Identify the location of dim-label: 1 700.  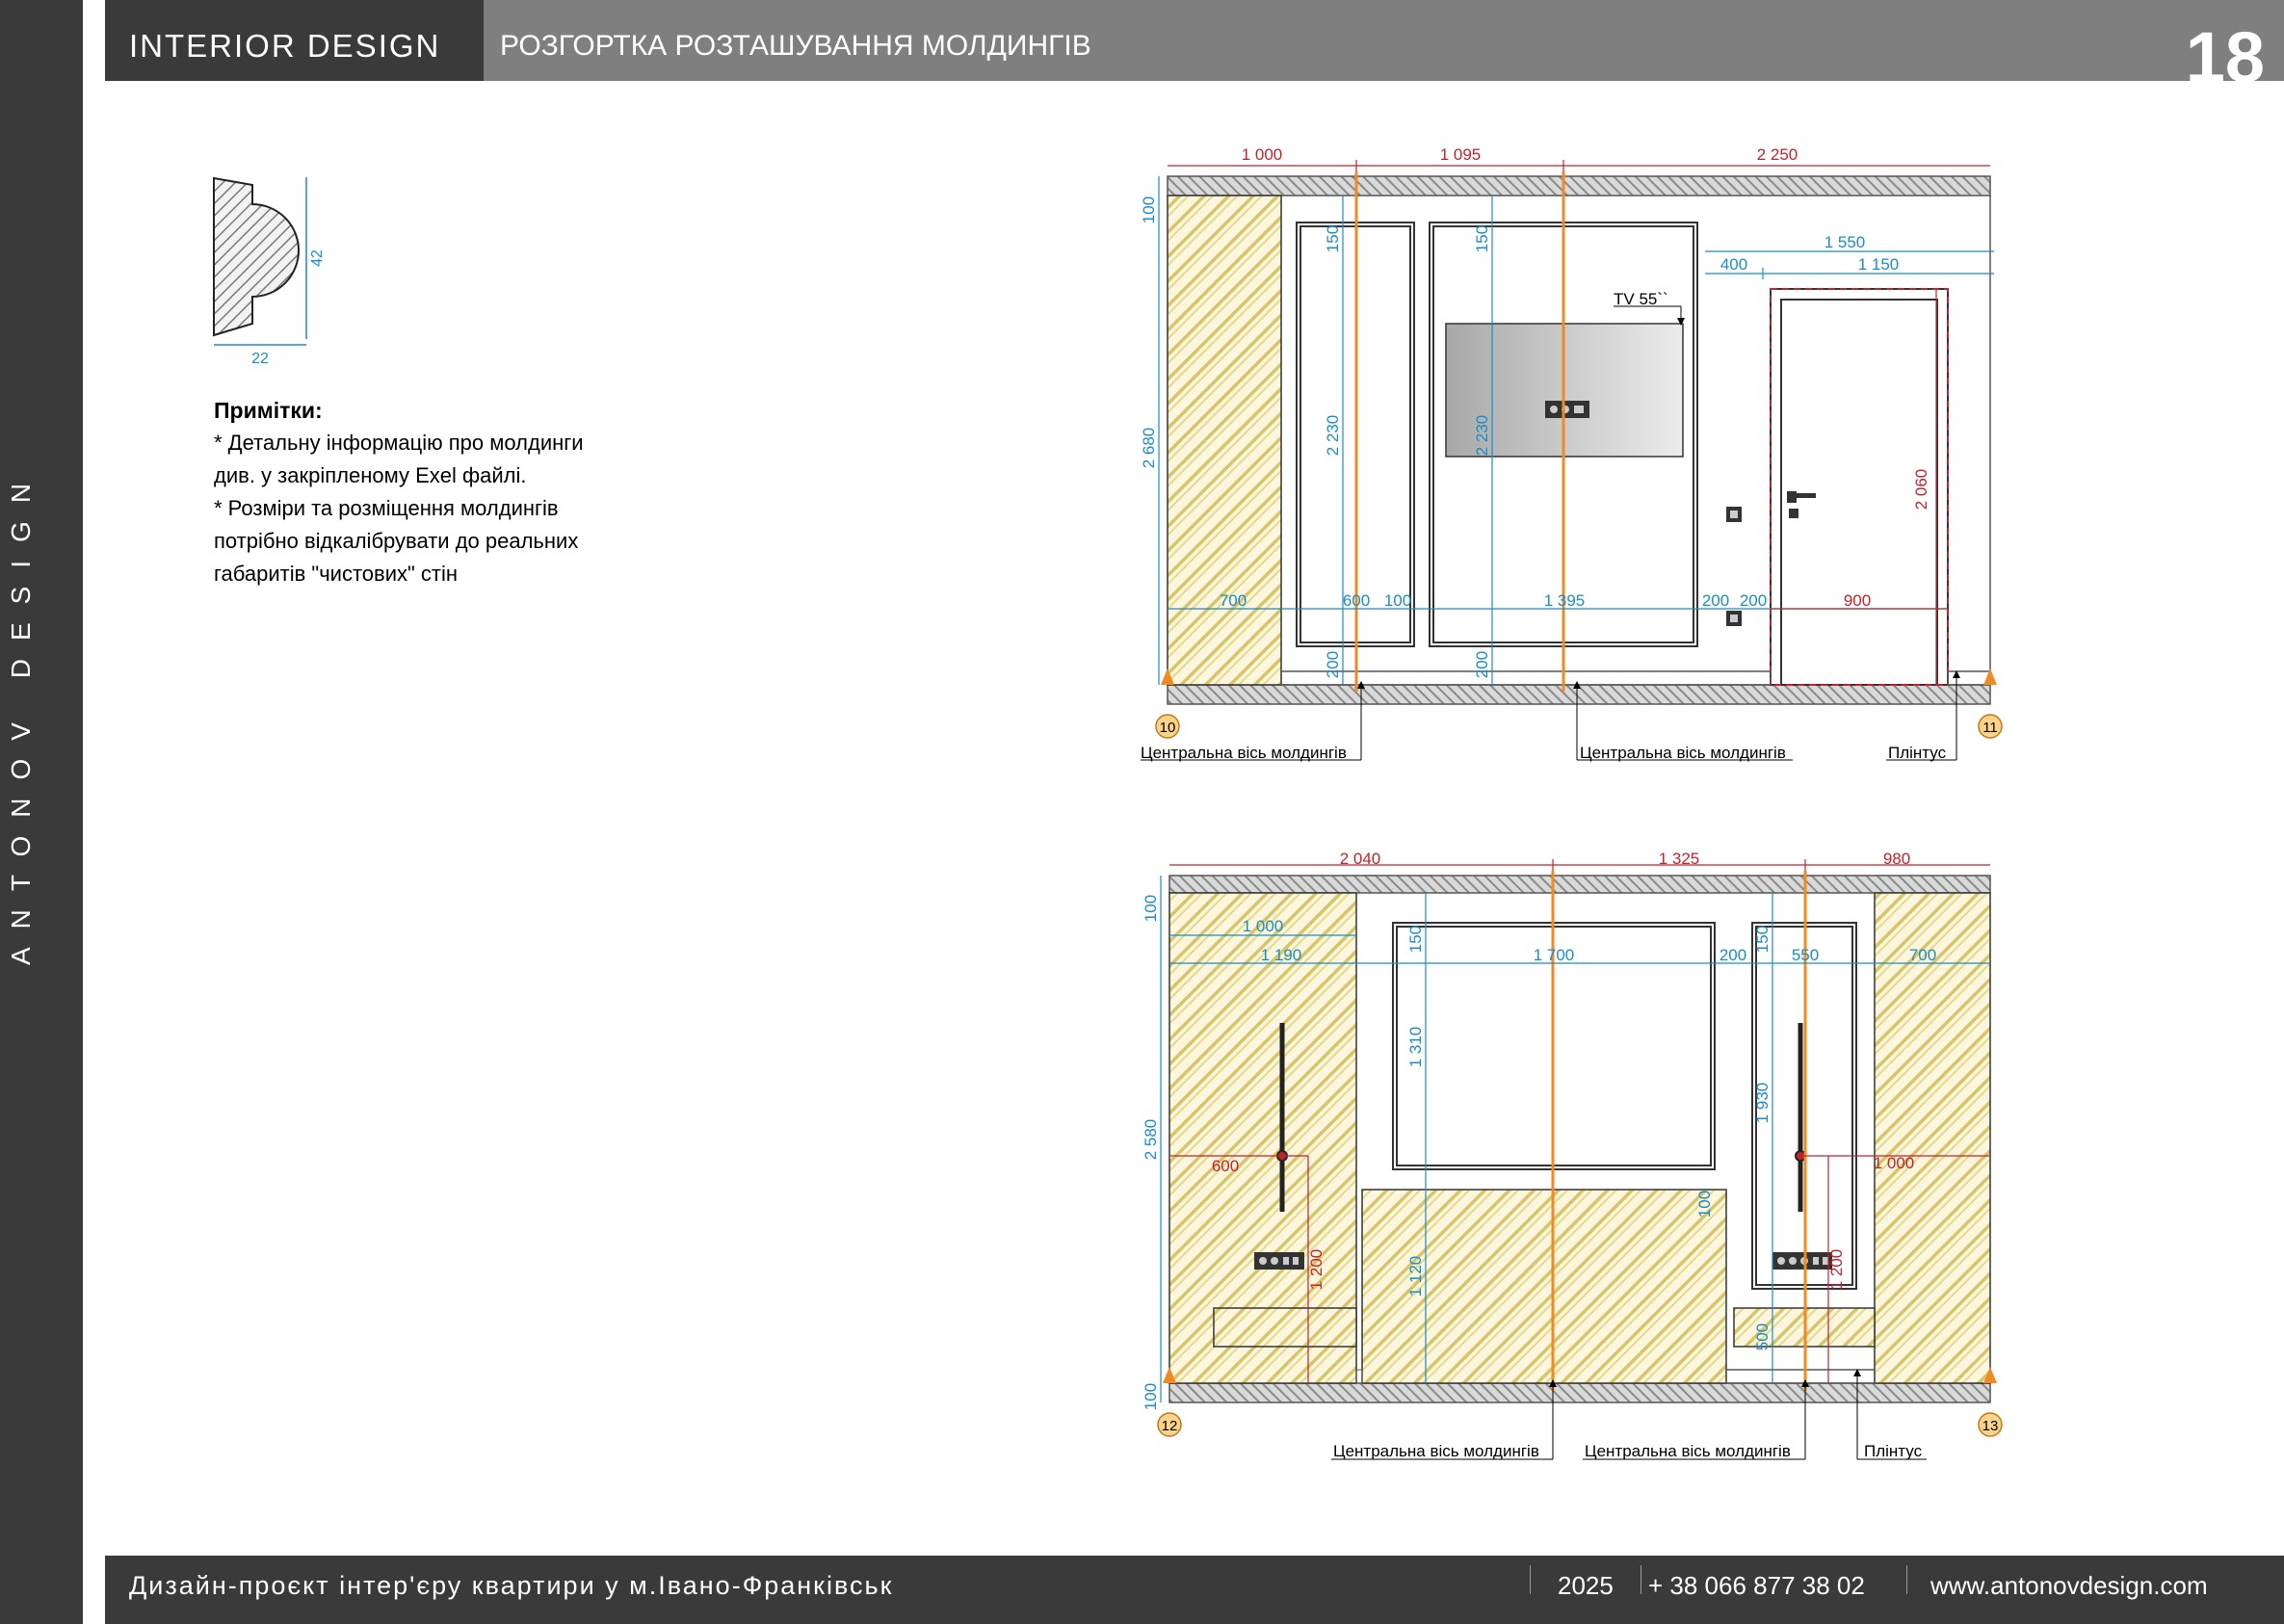
(1554, 955).